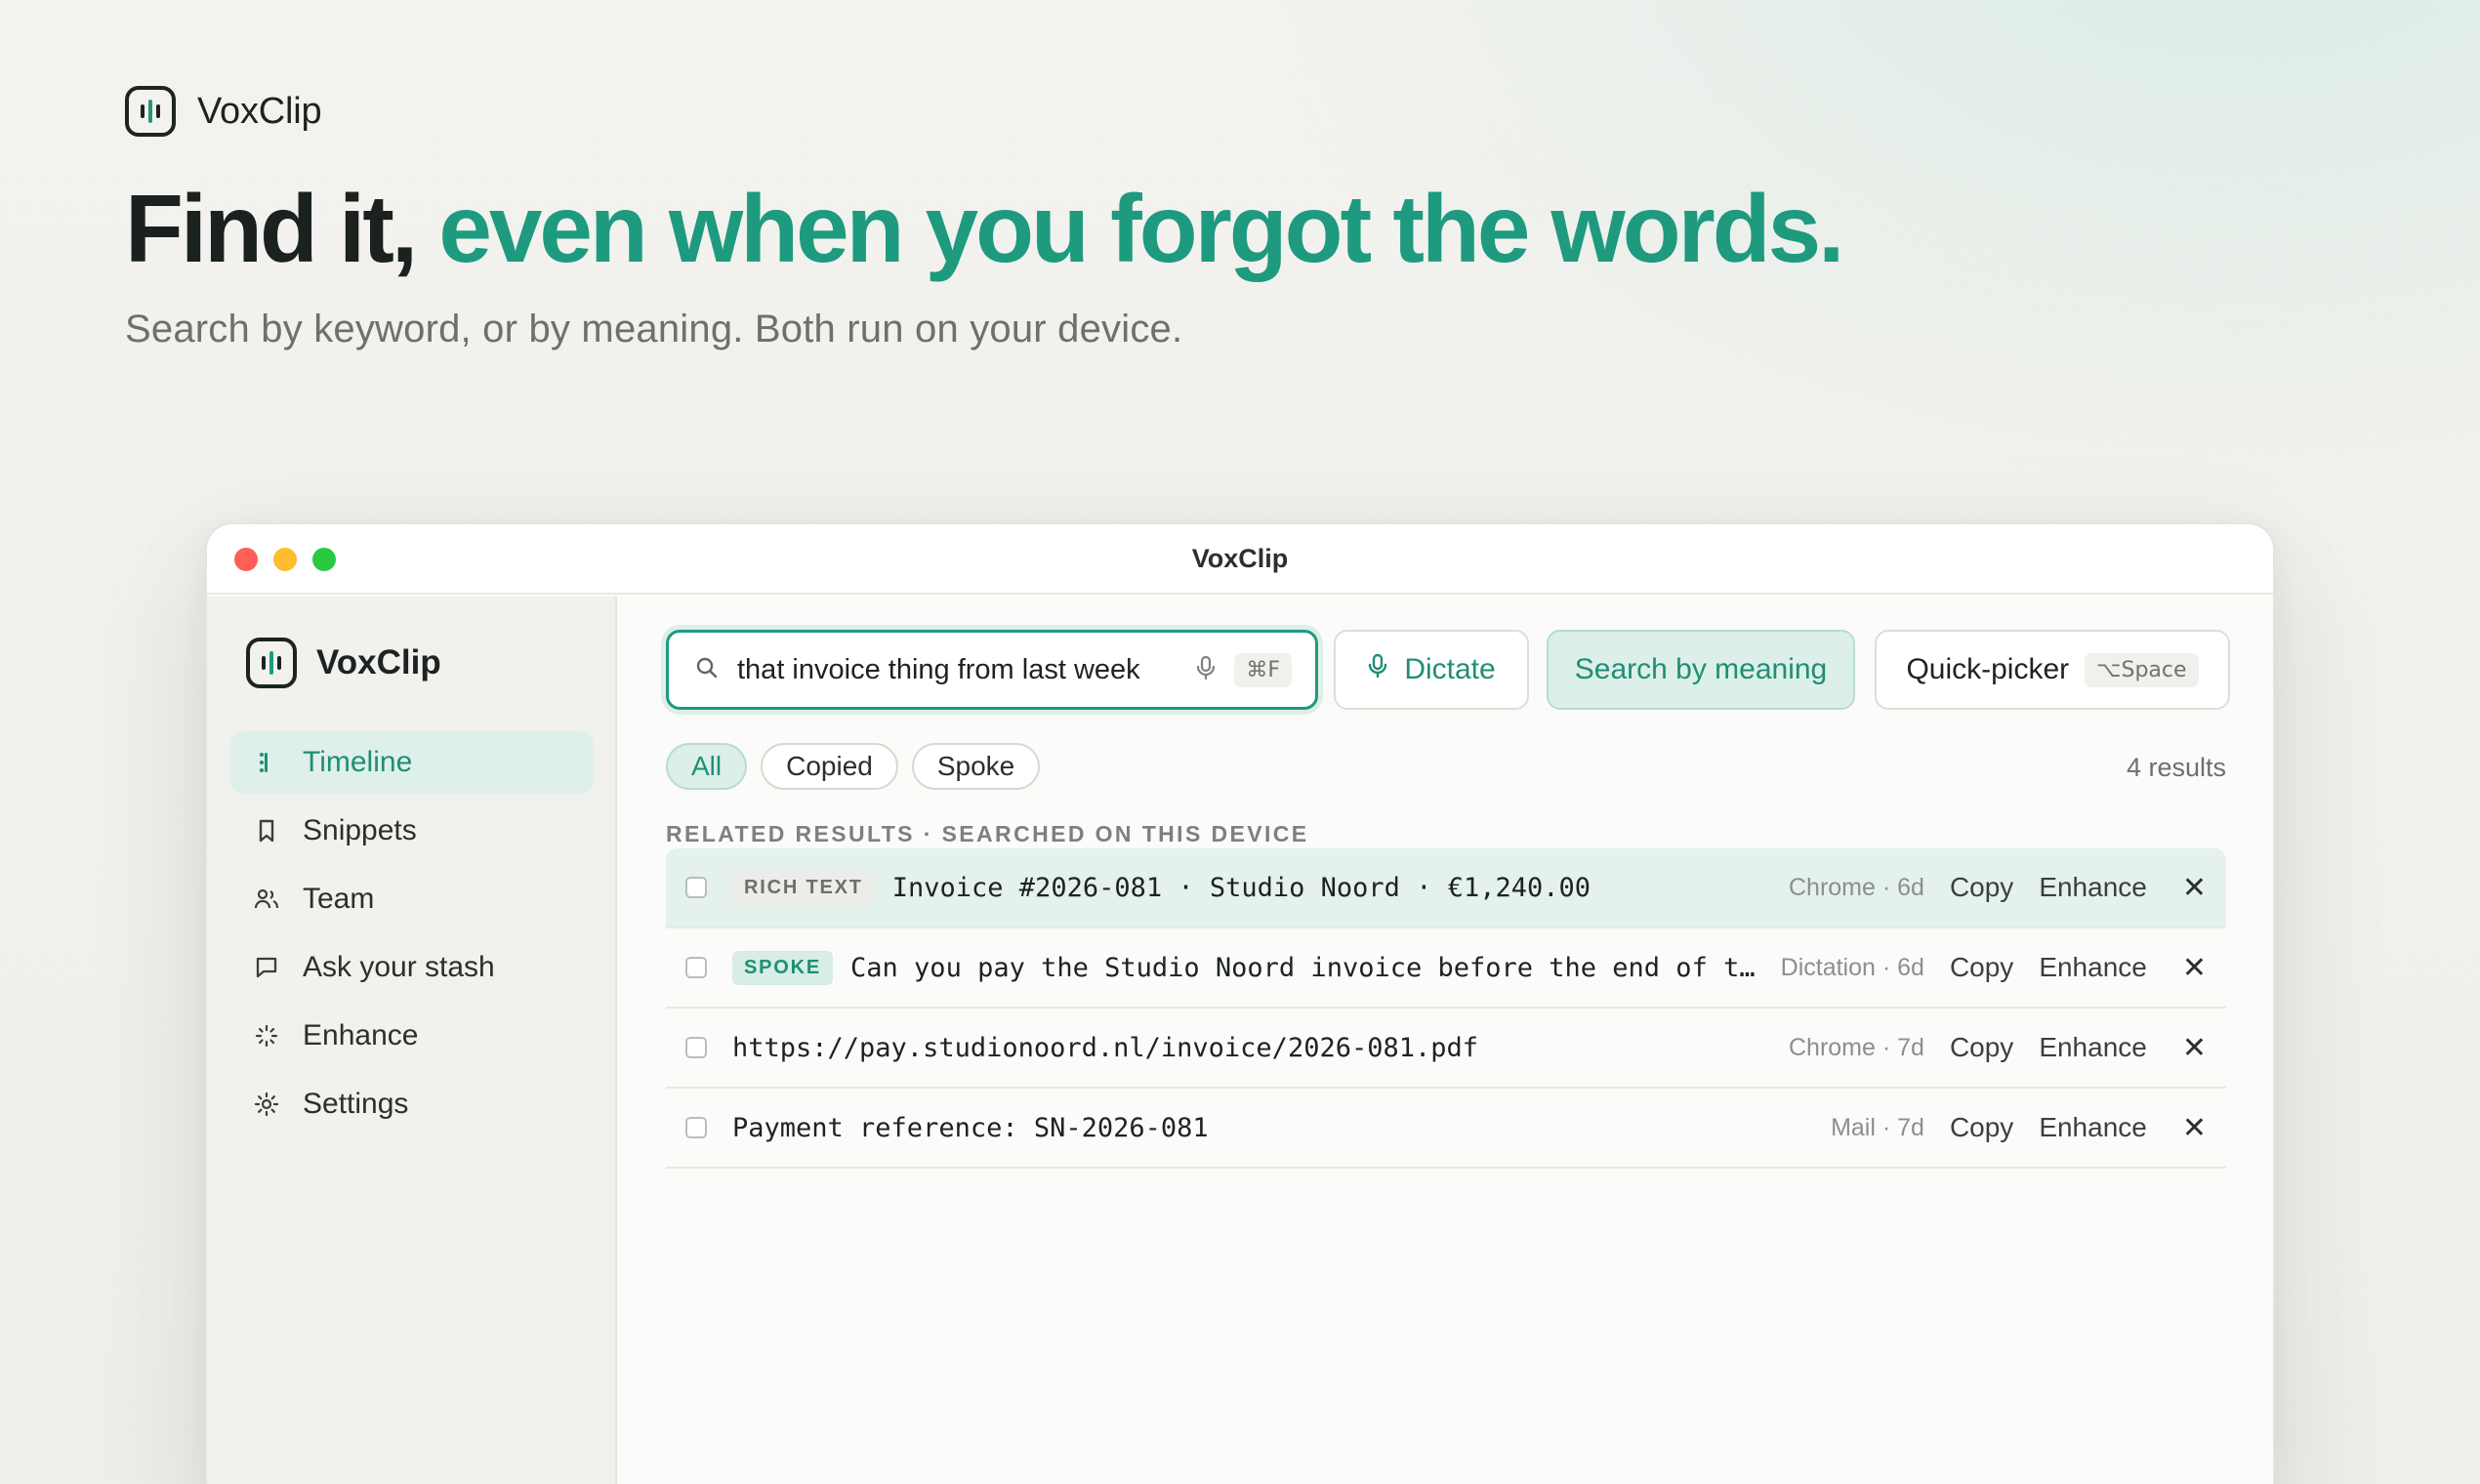 Image resolution: width=2480 pixels, height=1484 pixels. Describe the element at coordinates (1856, 1047) in the screenshot. I see `row-meta: Chrome · 7d` at that location.